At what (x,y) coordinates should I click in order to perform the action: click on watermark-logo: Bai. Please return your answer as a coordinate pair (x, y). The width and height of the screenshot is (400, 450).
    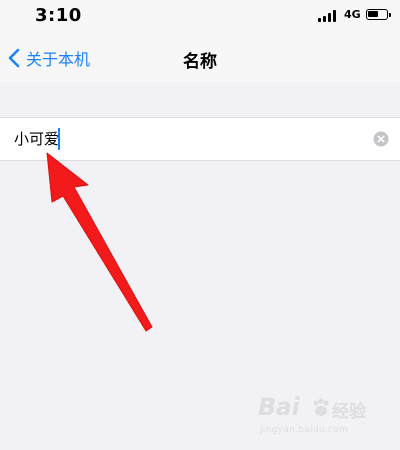
    Looking at the image, I should click on (279, 407).